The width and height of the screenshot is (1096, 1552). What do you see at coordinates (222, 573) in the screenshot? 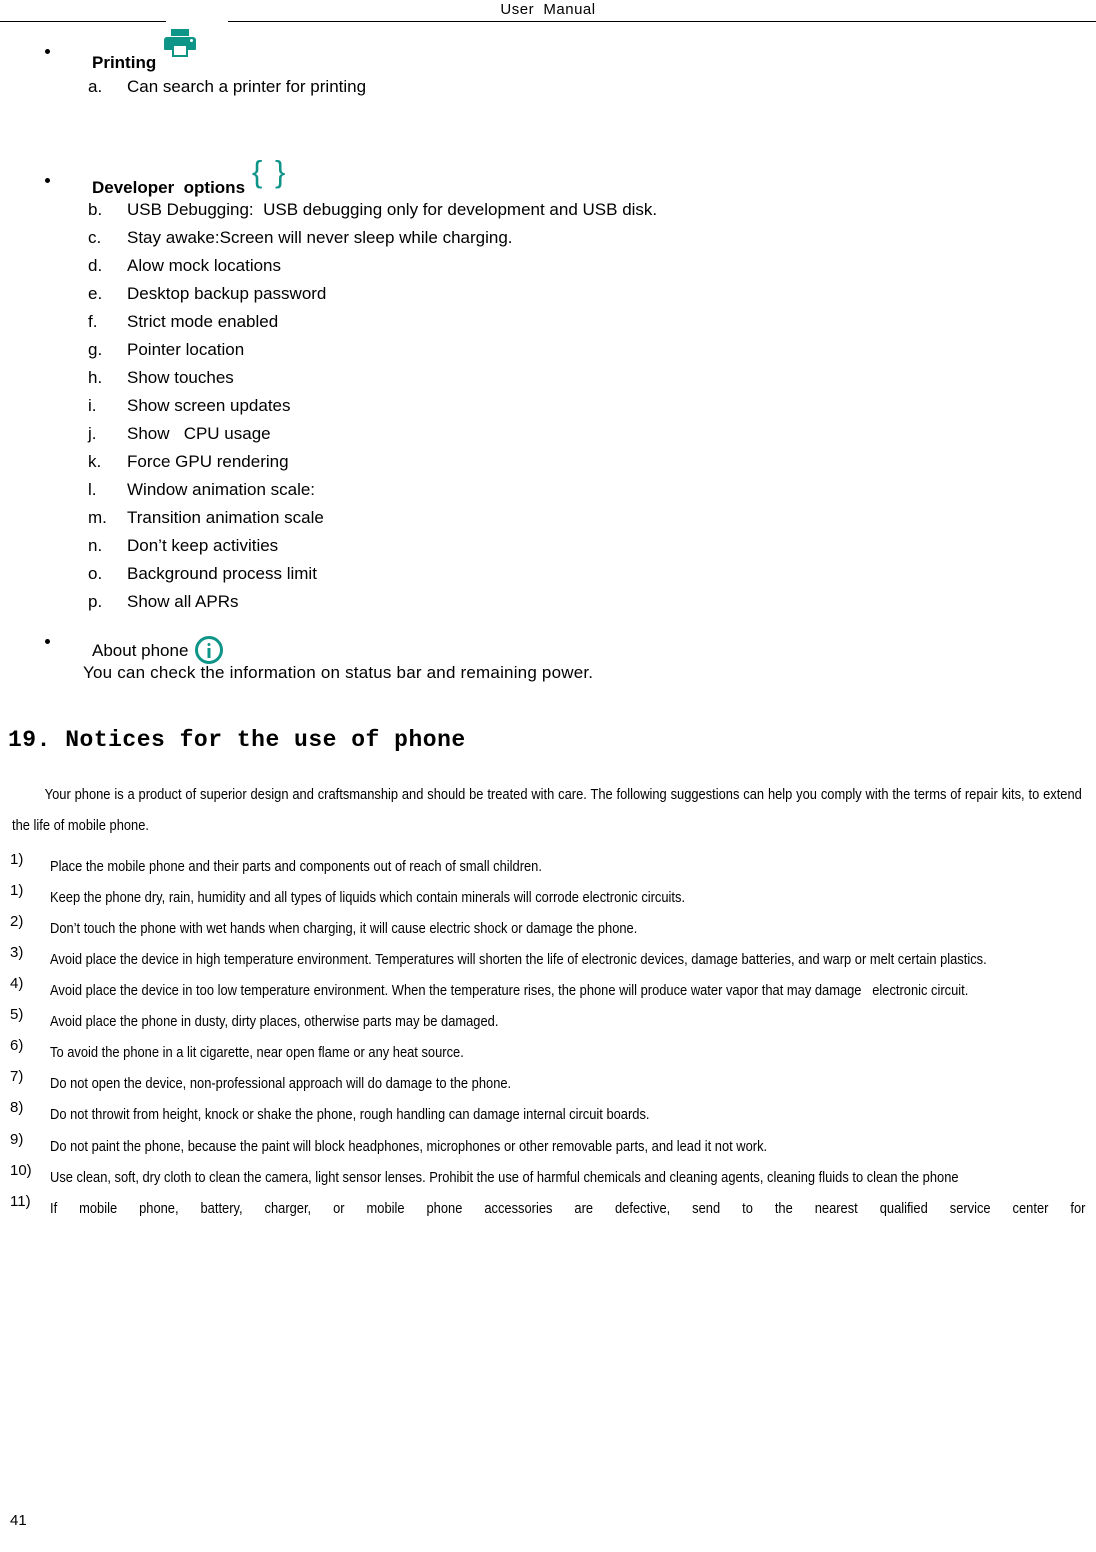
I see `list-item-text: Background process limit` at bounding box center [222, 573].